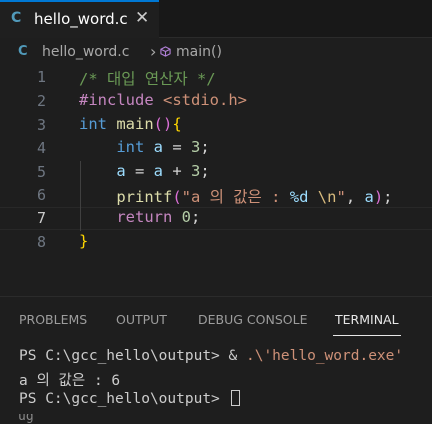 The width and height of the screenshot is (432, 424). I want to click on breadcrumb-file: hello_word.c, so click(85, 52).